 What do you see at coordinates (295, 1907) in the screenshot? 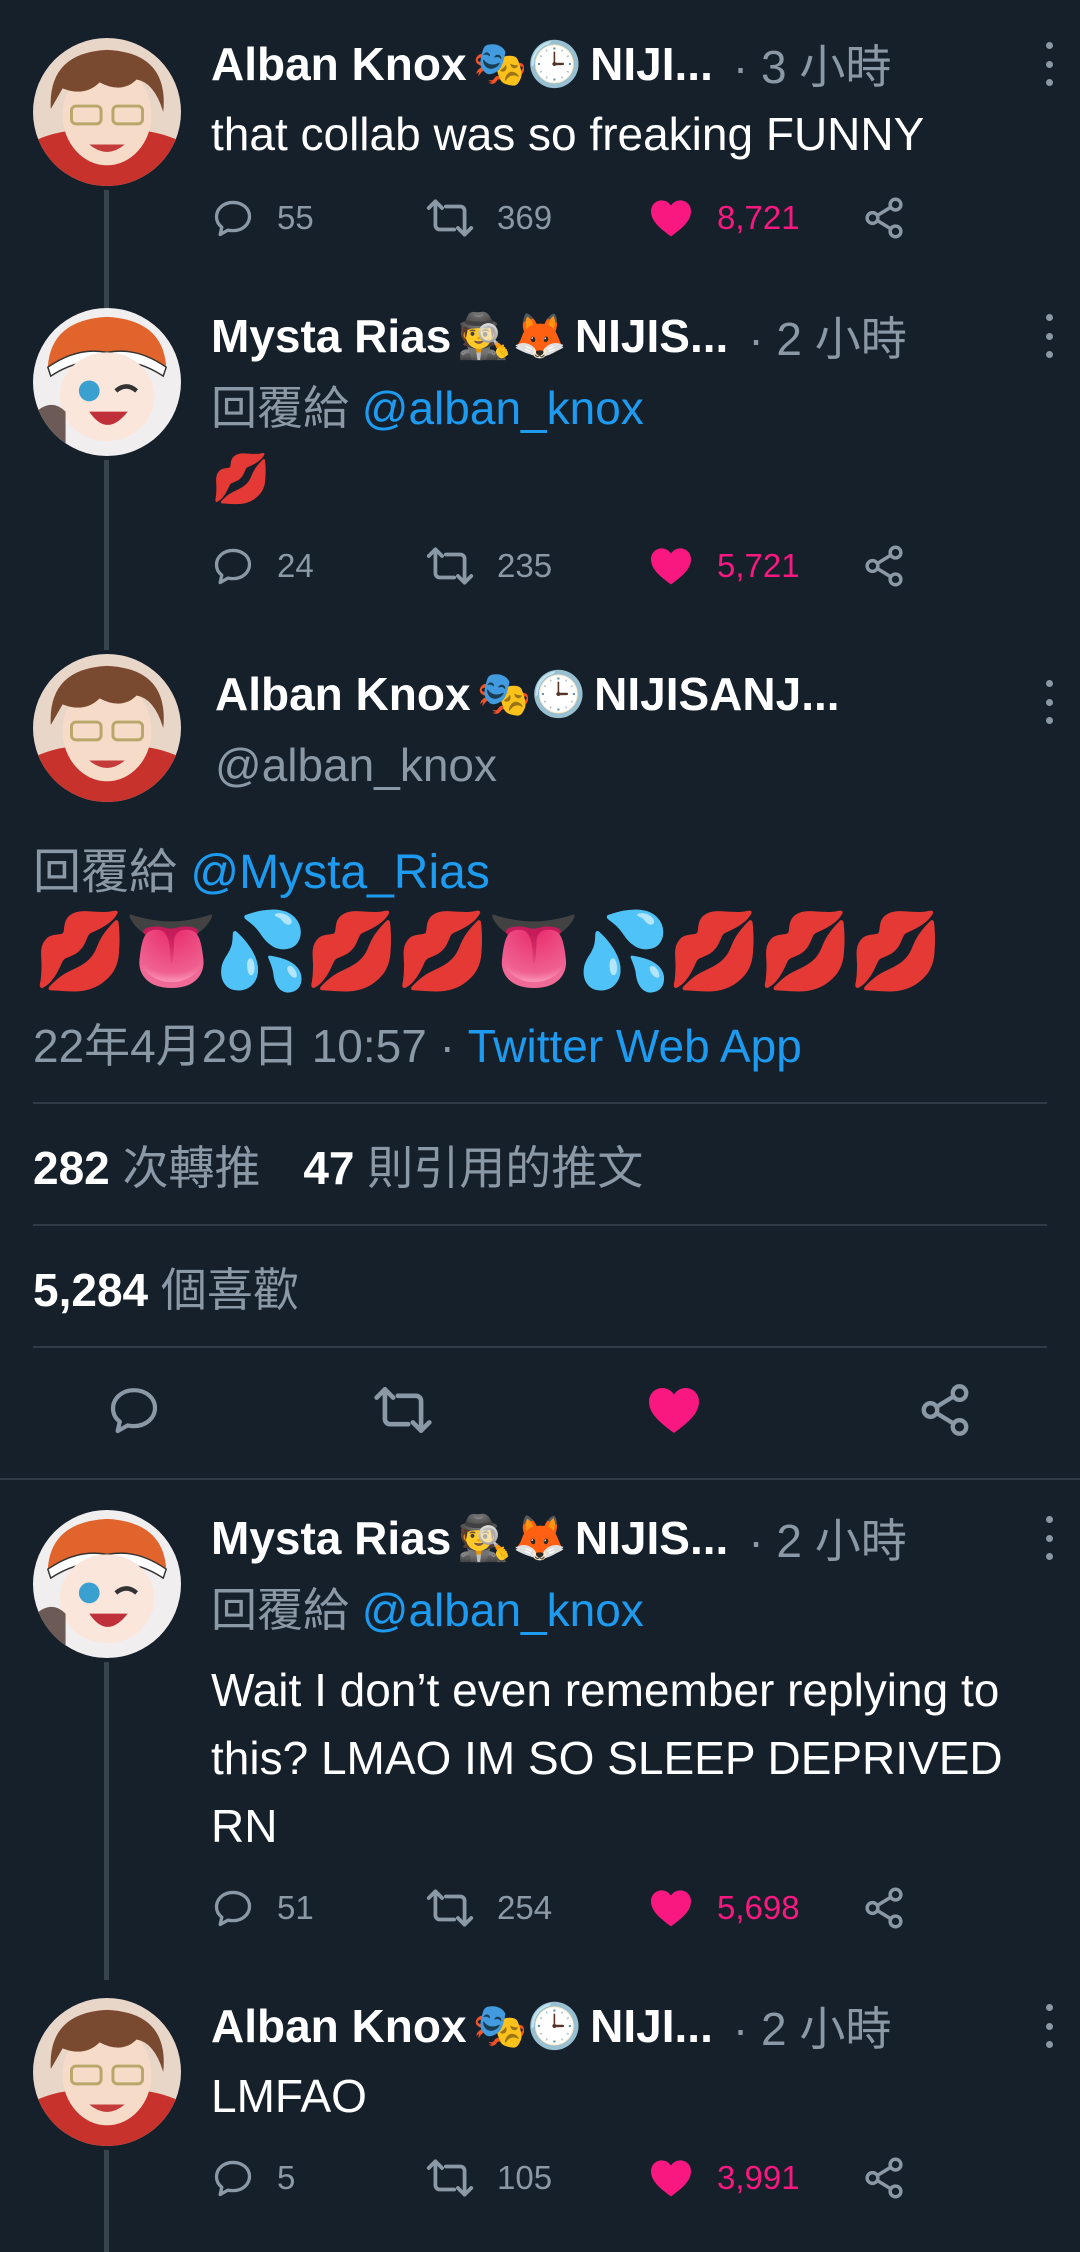
I see `reply-count: 51` at bounding box center [295, 1907].